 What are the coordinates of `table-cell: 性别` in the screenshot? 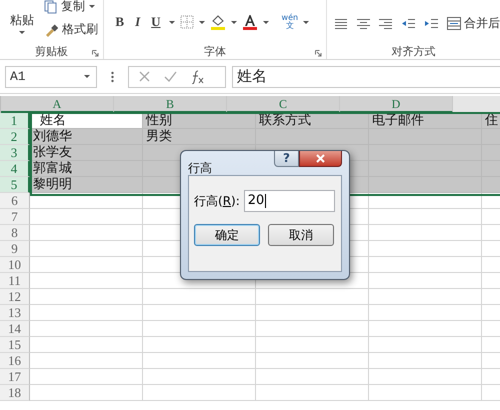 It's located at (199, 121).